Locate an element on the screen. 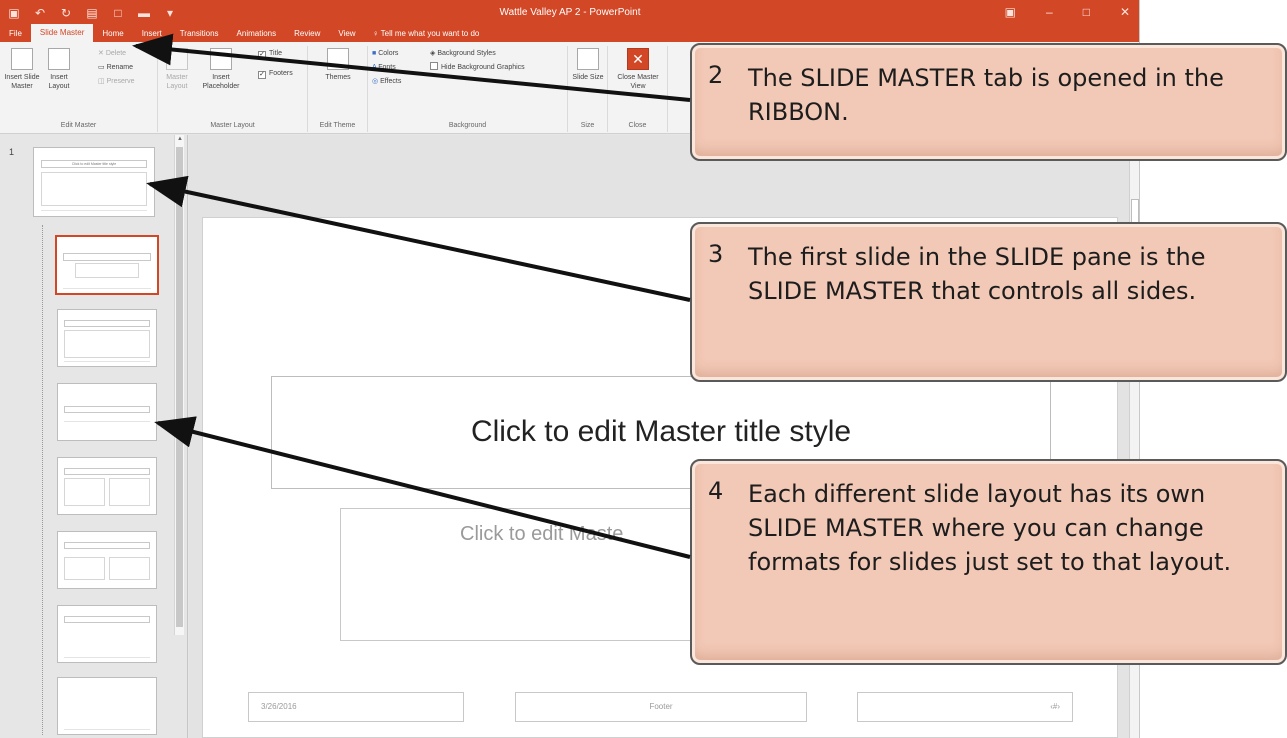  placeholder-icon is located at coordinates (221, 59).